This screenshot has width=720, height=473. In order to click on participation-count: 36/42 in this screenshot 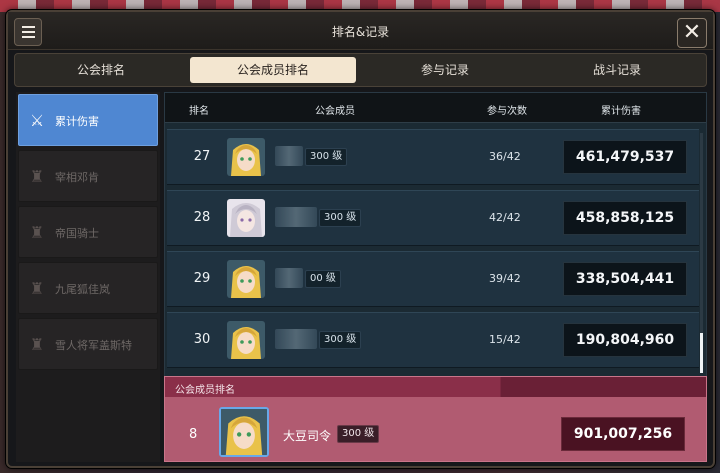, I will do `click(505, 156)`.